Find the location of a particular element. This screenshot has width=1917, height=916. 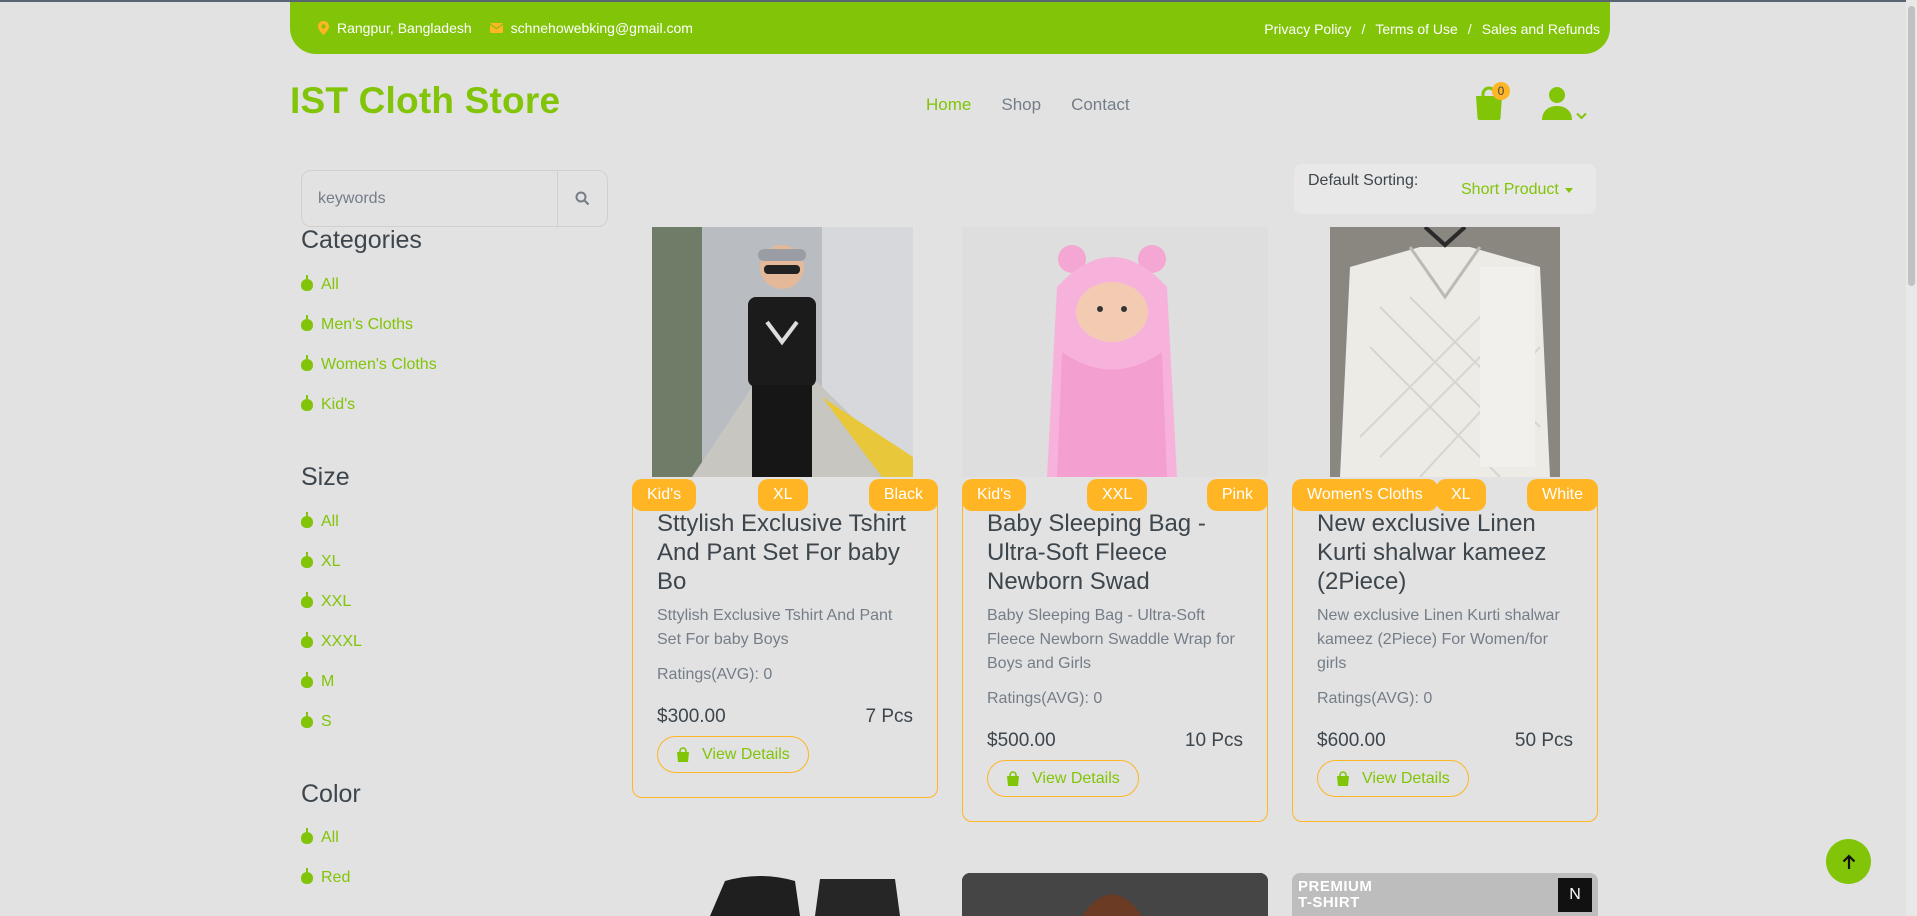

size-label: XXXL is located at coordinates (341, 641).